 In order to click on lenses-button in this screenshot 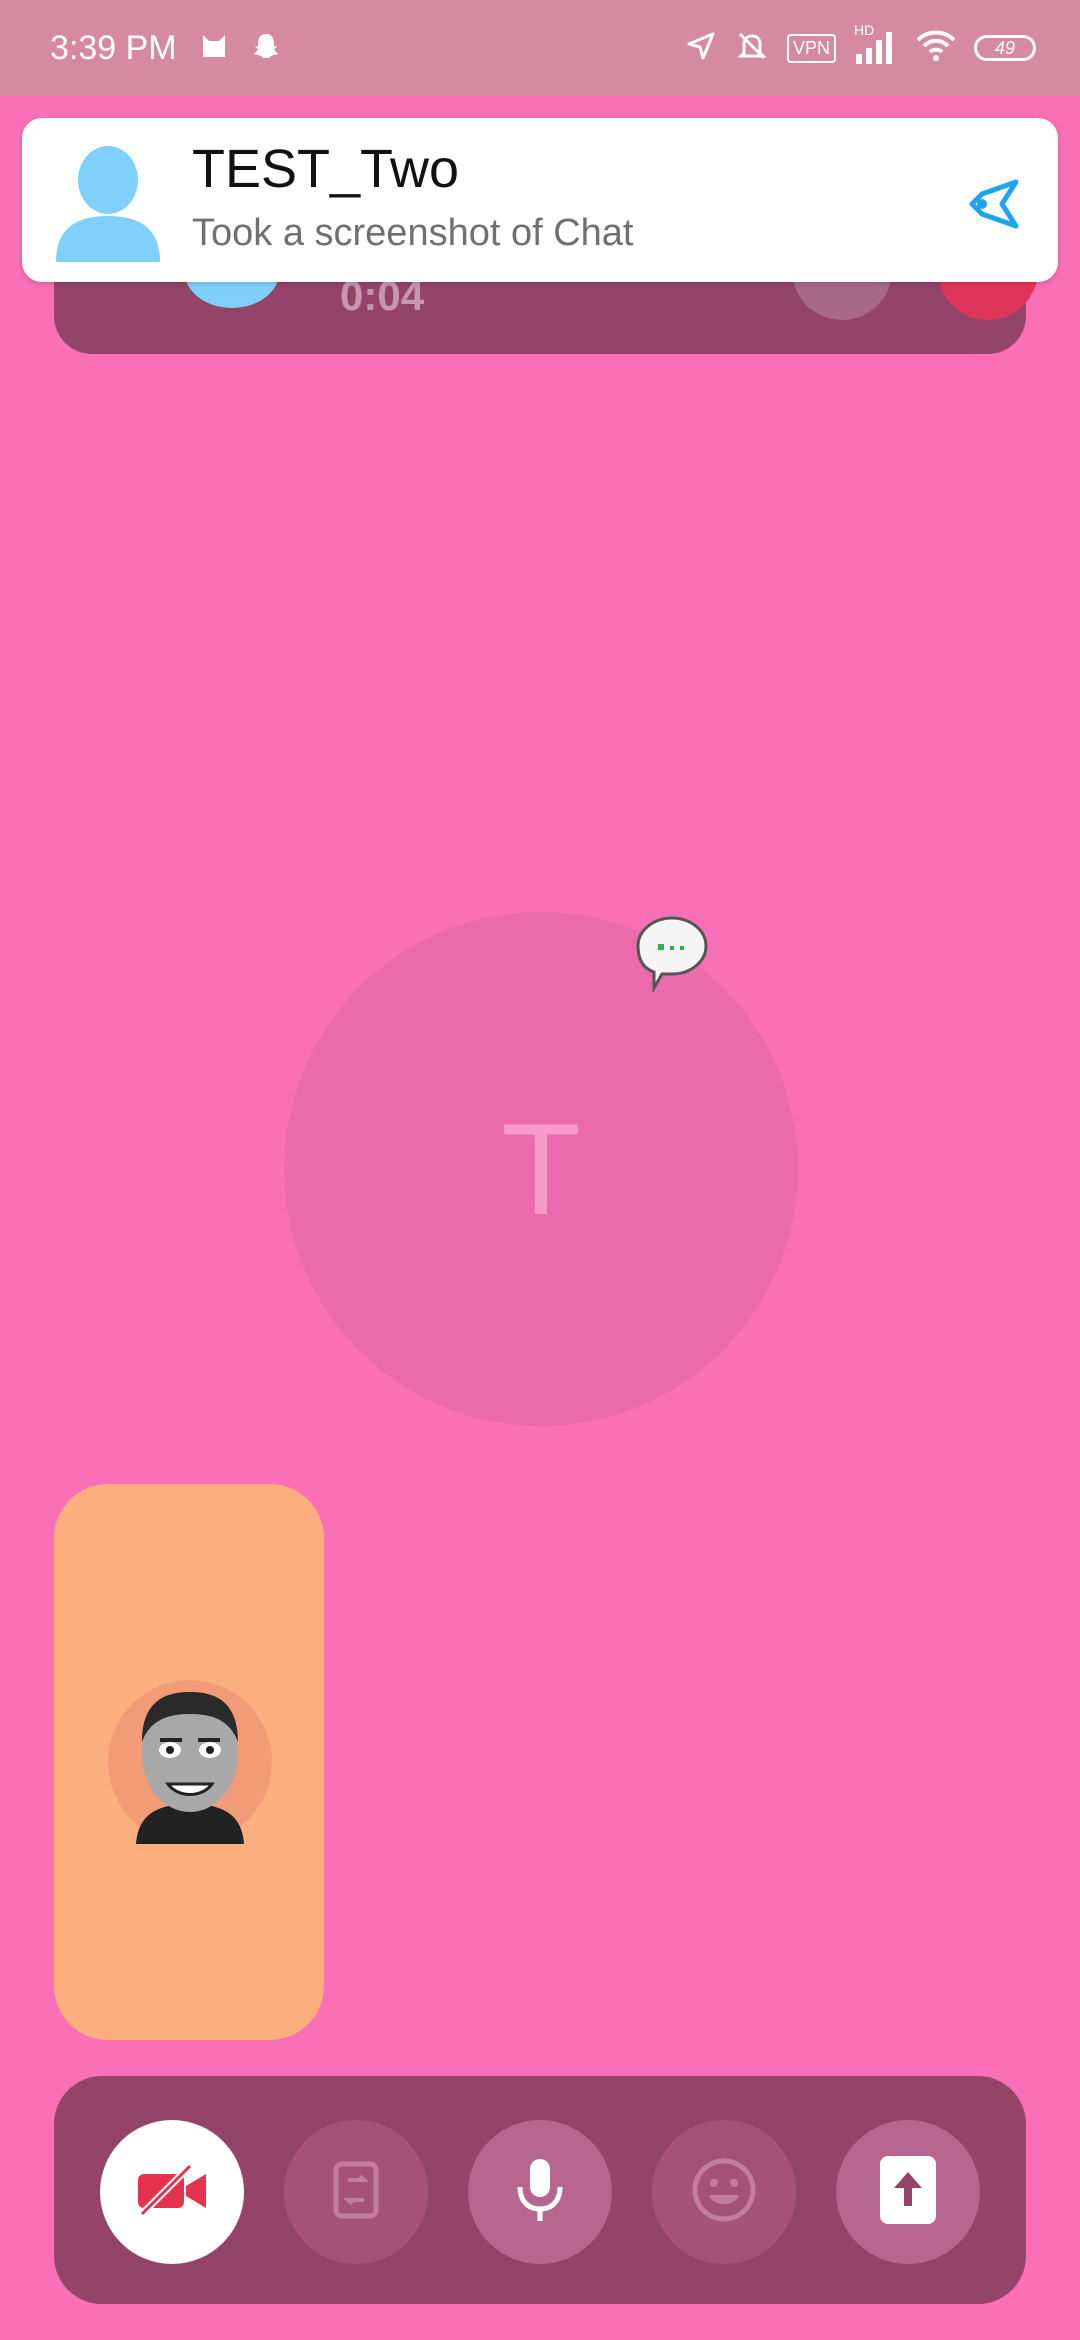, I will do `click(724, 2192)`.